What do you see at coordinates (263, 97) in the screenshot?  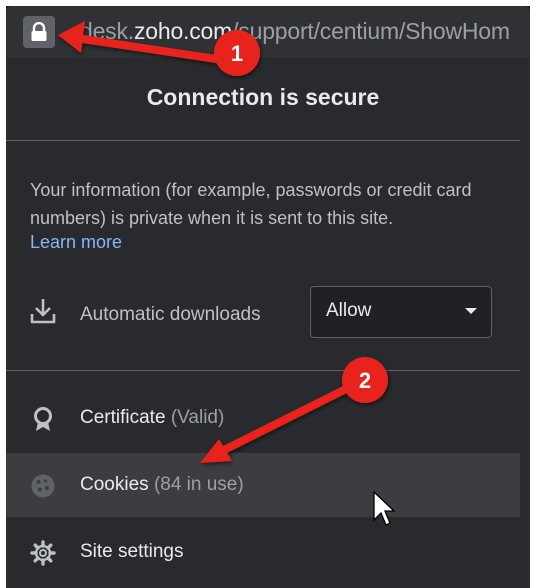 I see `popup-title: Connection is secure` at bounding box center [263, 97].